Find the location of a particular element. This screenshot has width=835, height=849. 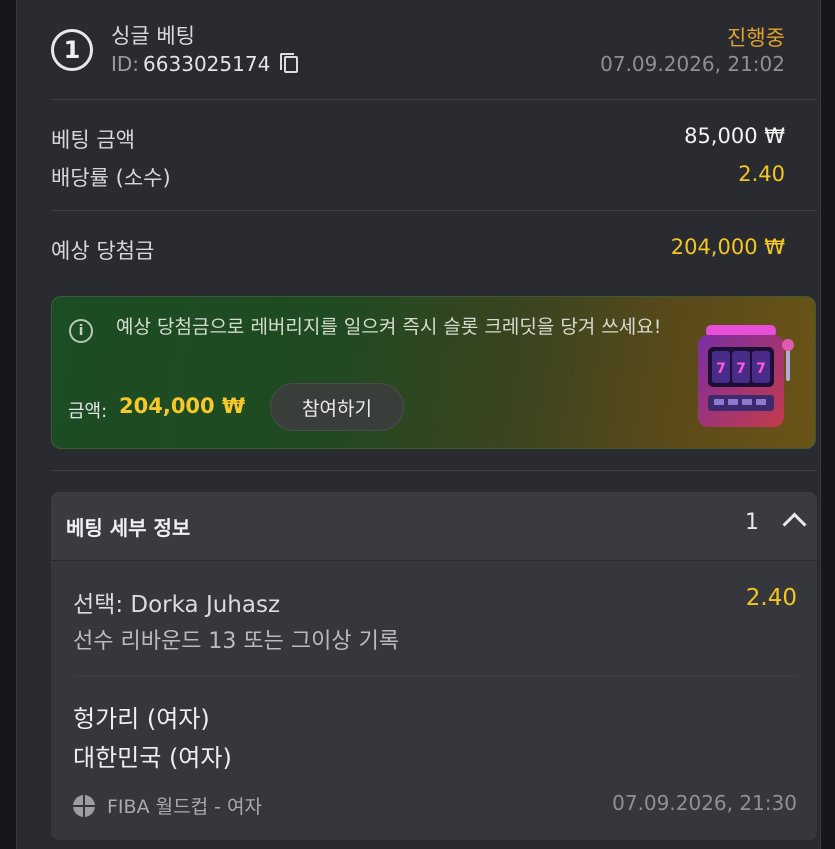

selection-name: 선택: Dorka Juhasz is located at coordinates (177, 605).